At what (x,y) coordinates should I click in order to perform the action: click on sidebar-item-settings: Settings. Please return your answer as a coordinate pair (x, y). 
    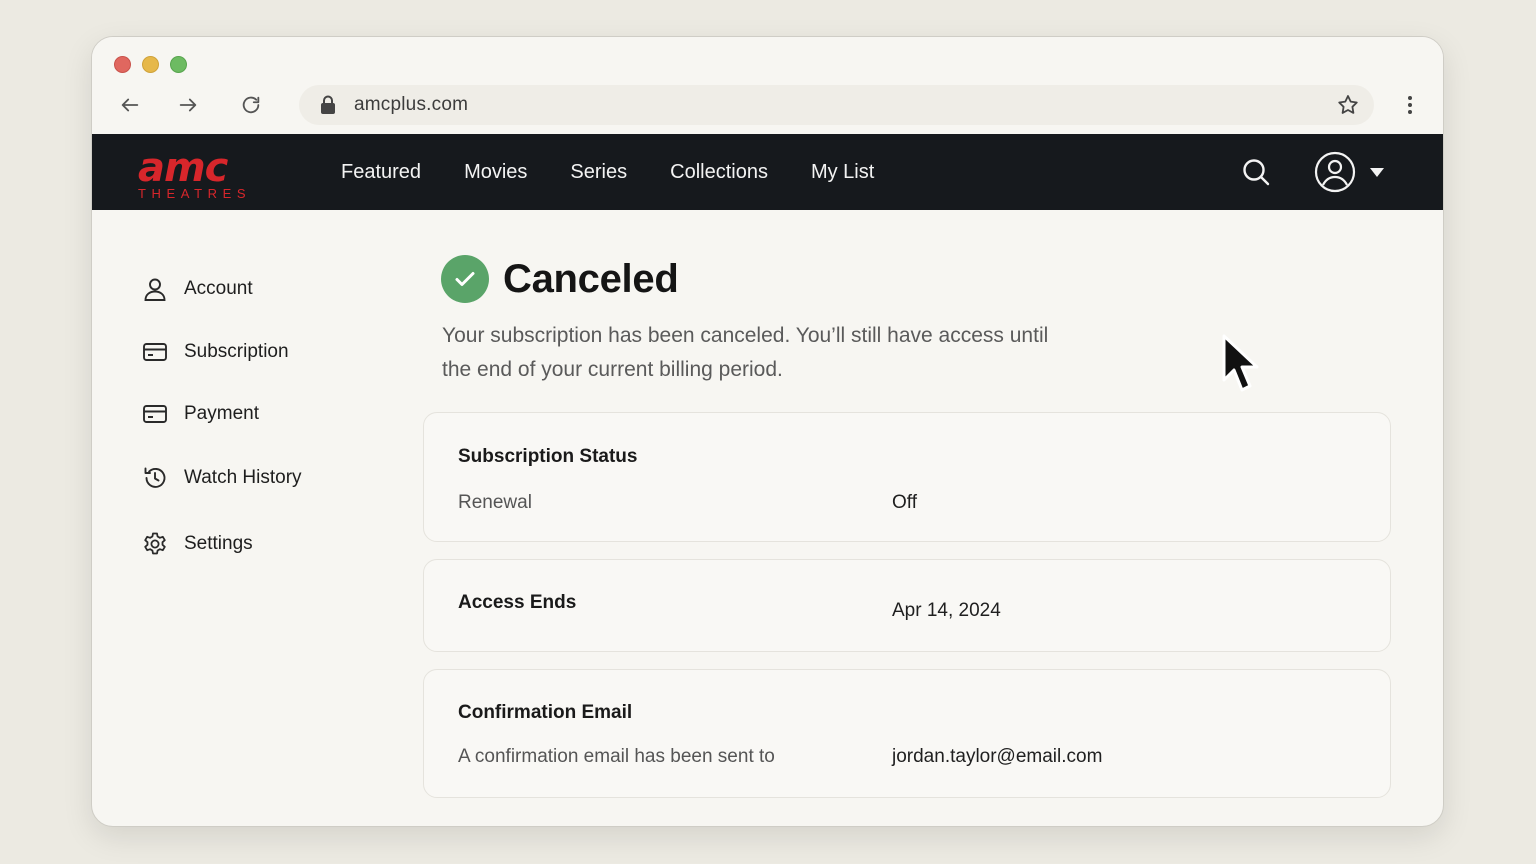
    Looking at the image, I should click on (257, 544).